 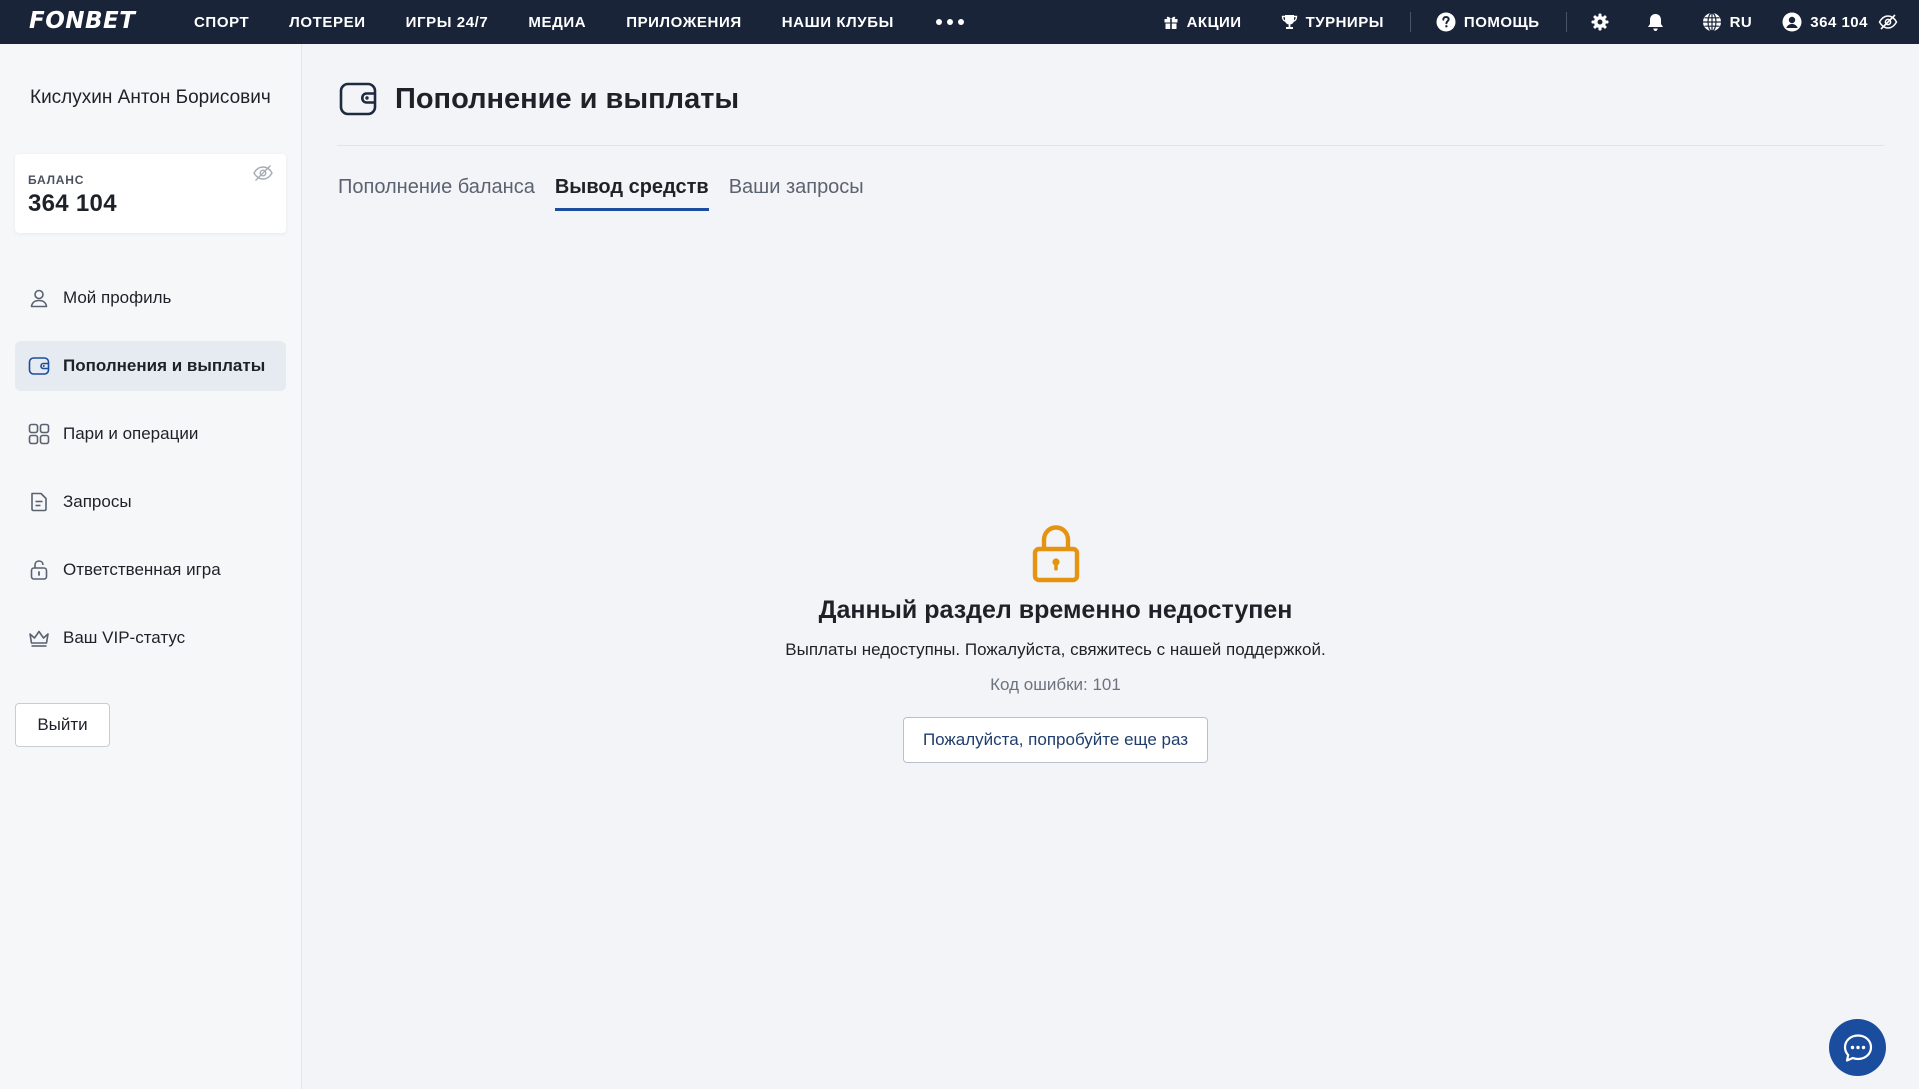 What do you see at coordinates (631, 193) in the screenshot?
I see `tab-withdrawal: Вывод средств` at bounding box center [631, 193].